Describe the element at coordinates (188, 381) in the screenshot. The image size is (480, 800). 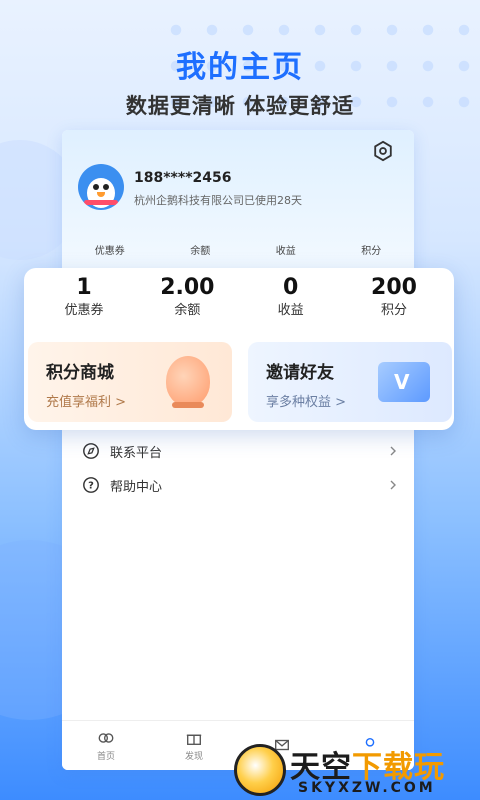
I see `egg-mascot-icon` at that location.